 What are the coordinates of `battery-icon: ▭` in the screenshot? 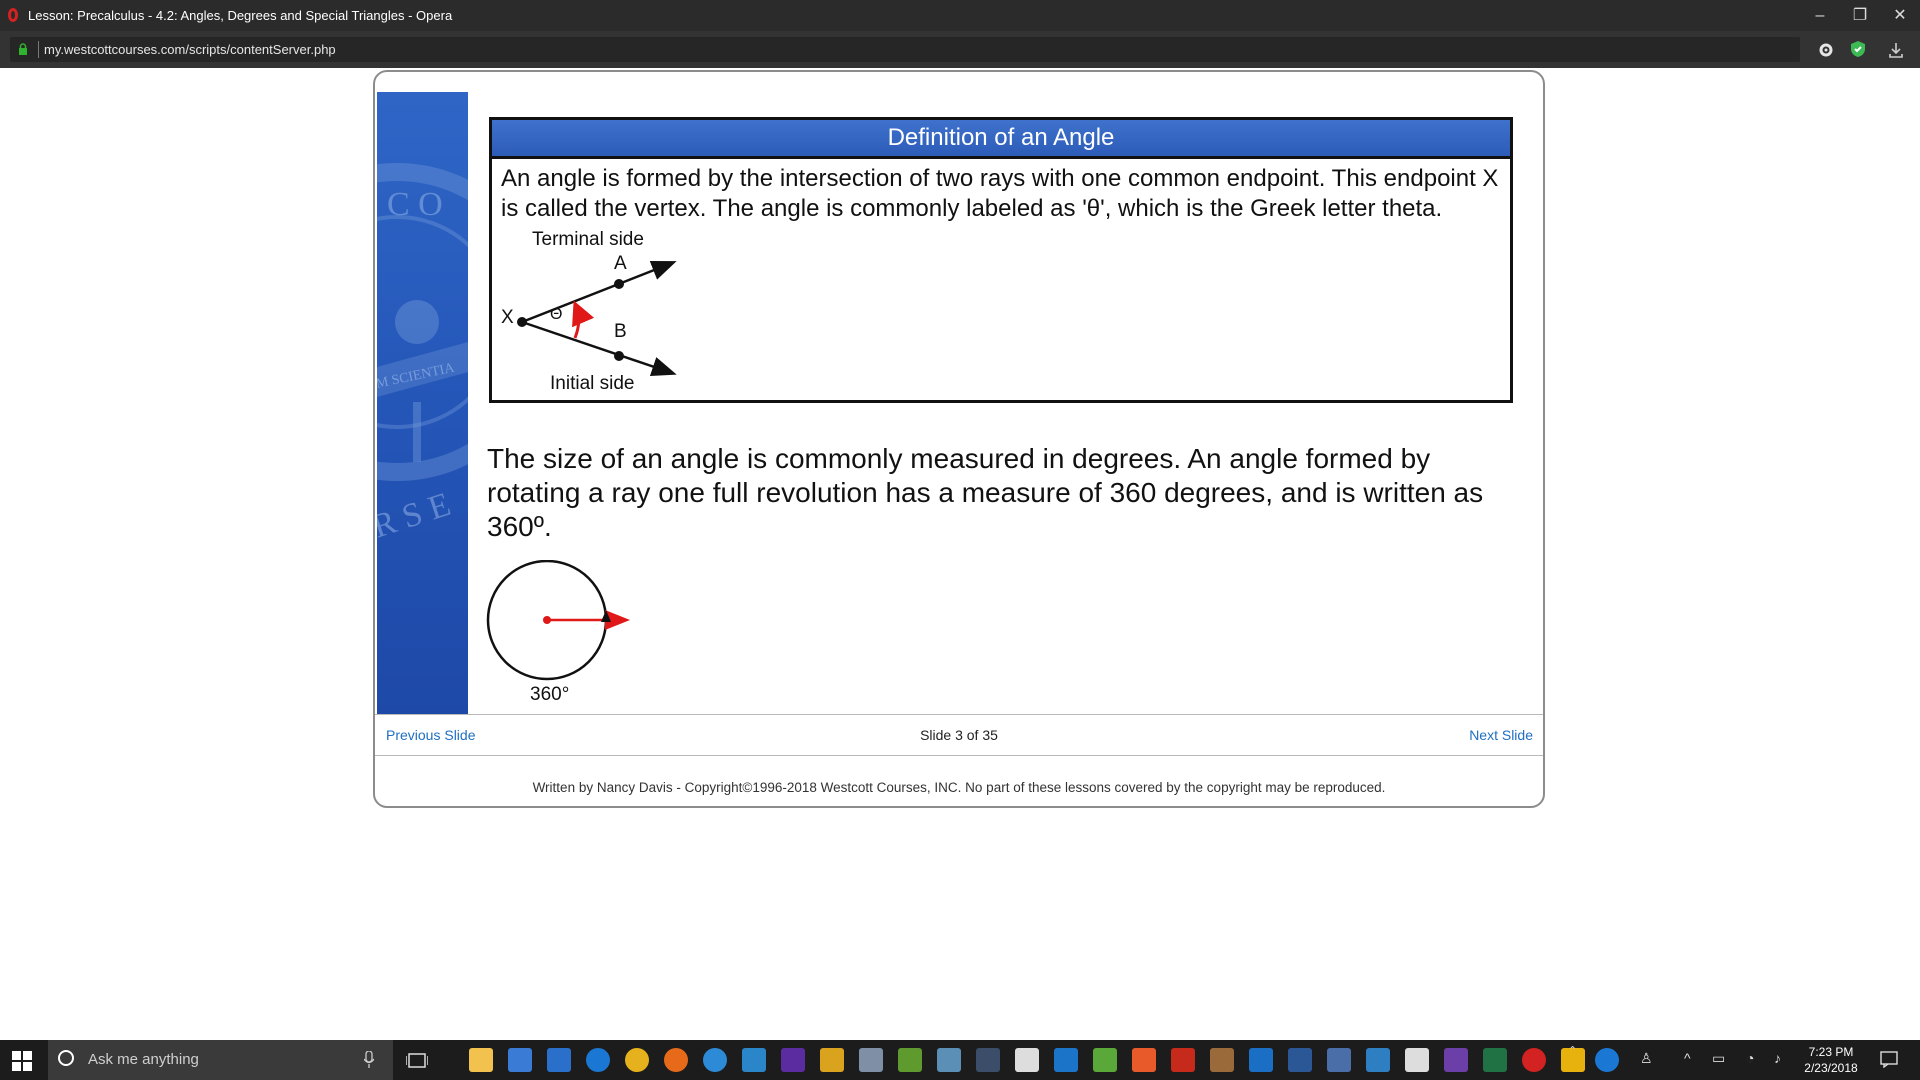 It's located at (1718, 1058).